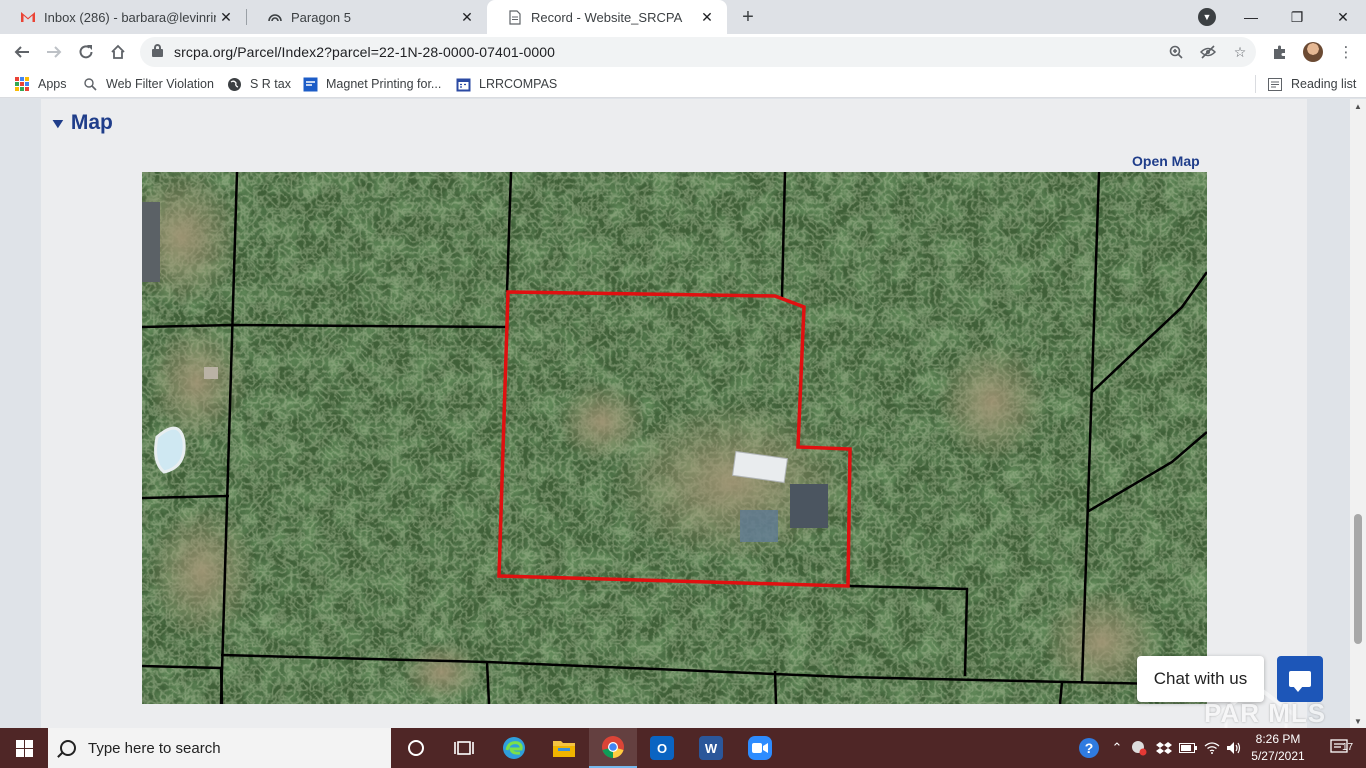 The height and width of the screenshot is (768, 1366). I want to click on close-window-icon: ✕, so click(1343, 17).